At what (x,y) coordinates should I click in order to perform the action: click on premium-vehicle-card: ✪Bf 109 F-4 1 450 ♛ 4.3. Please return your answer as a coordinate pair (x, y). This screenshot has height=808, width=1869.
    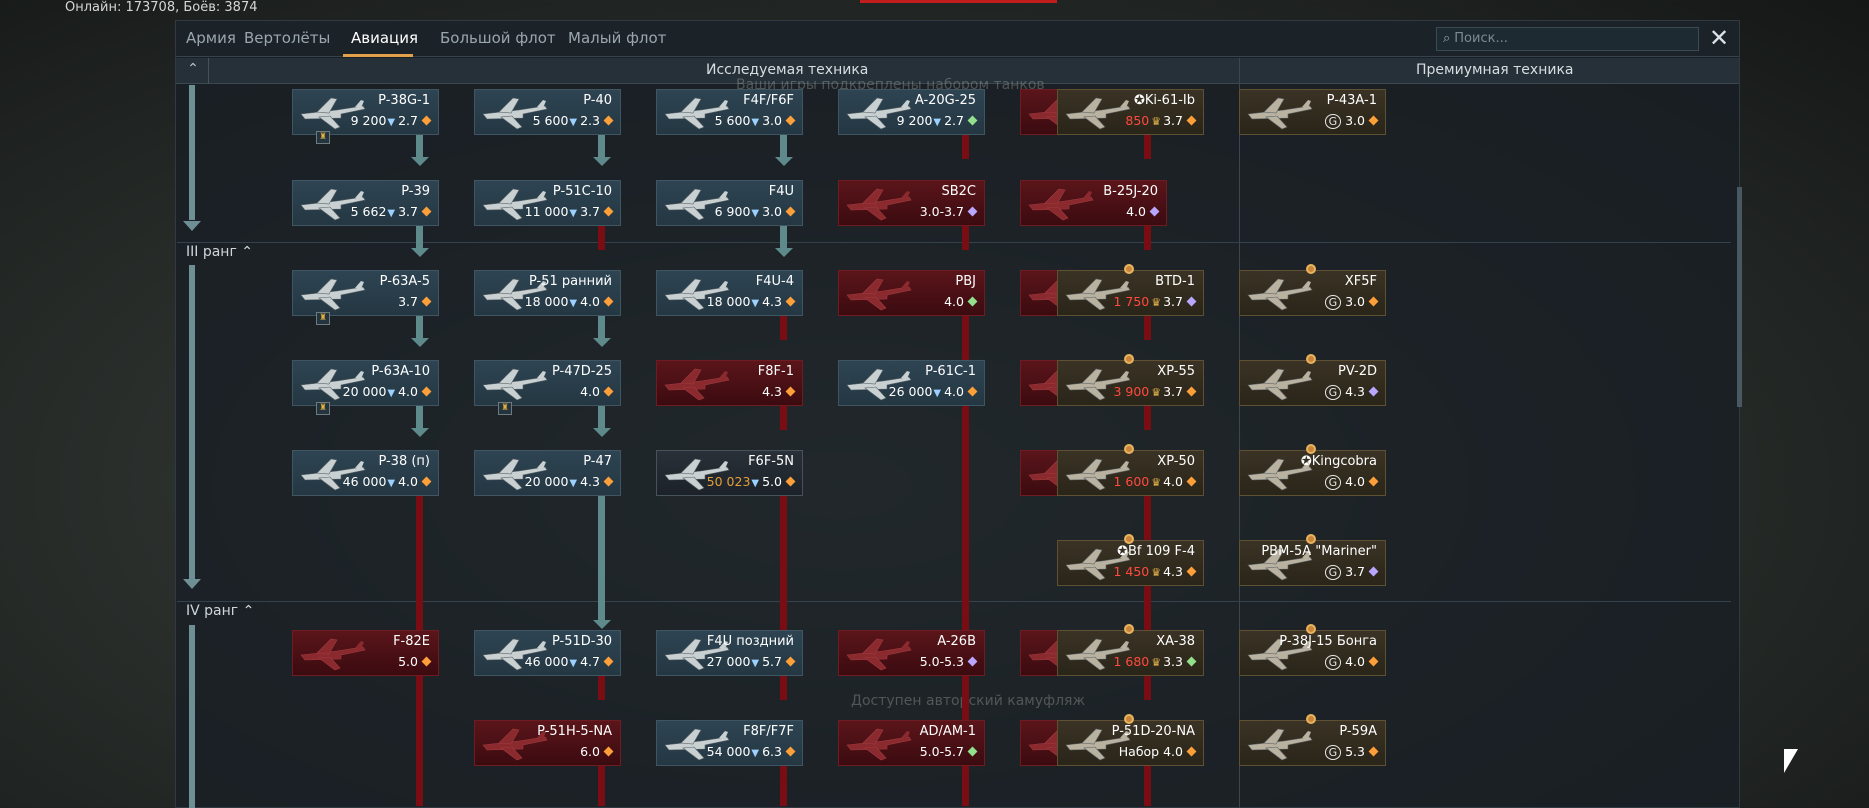
    Looking at the image, I should click on (1130, 563).